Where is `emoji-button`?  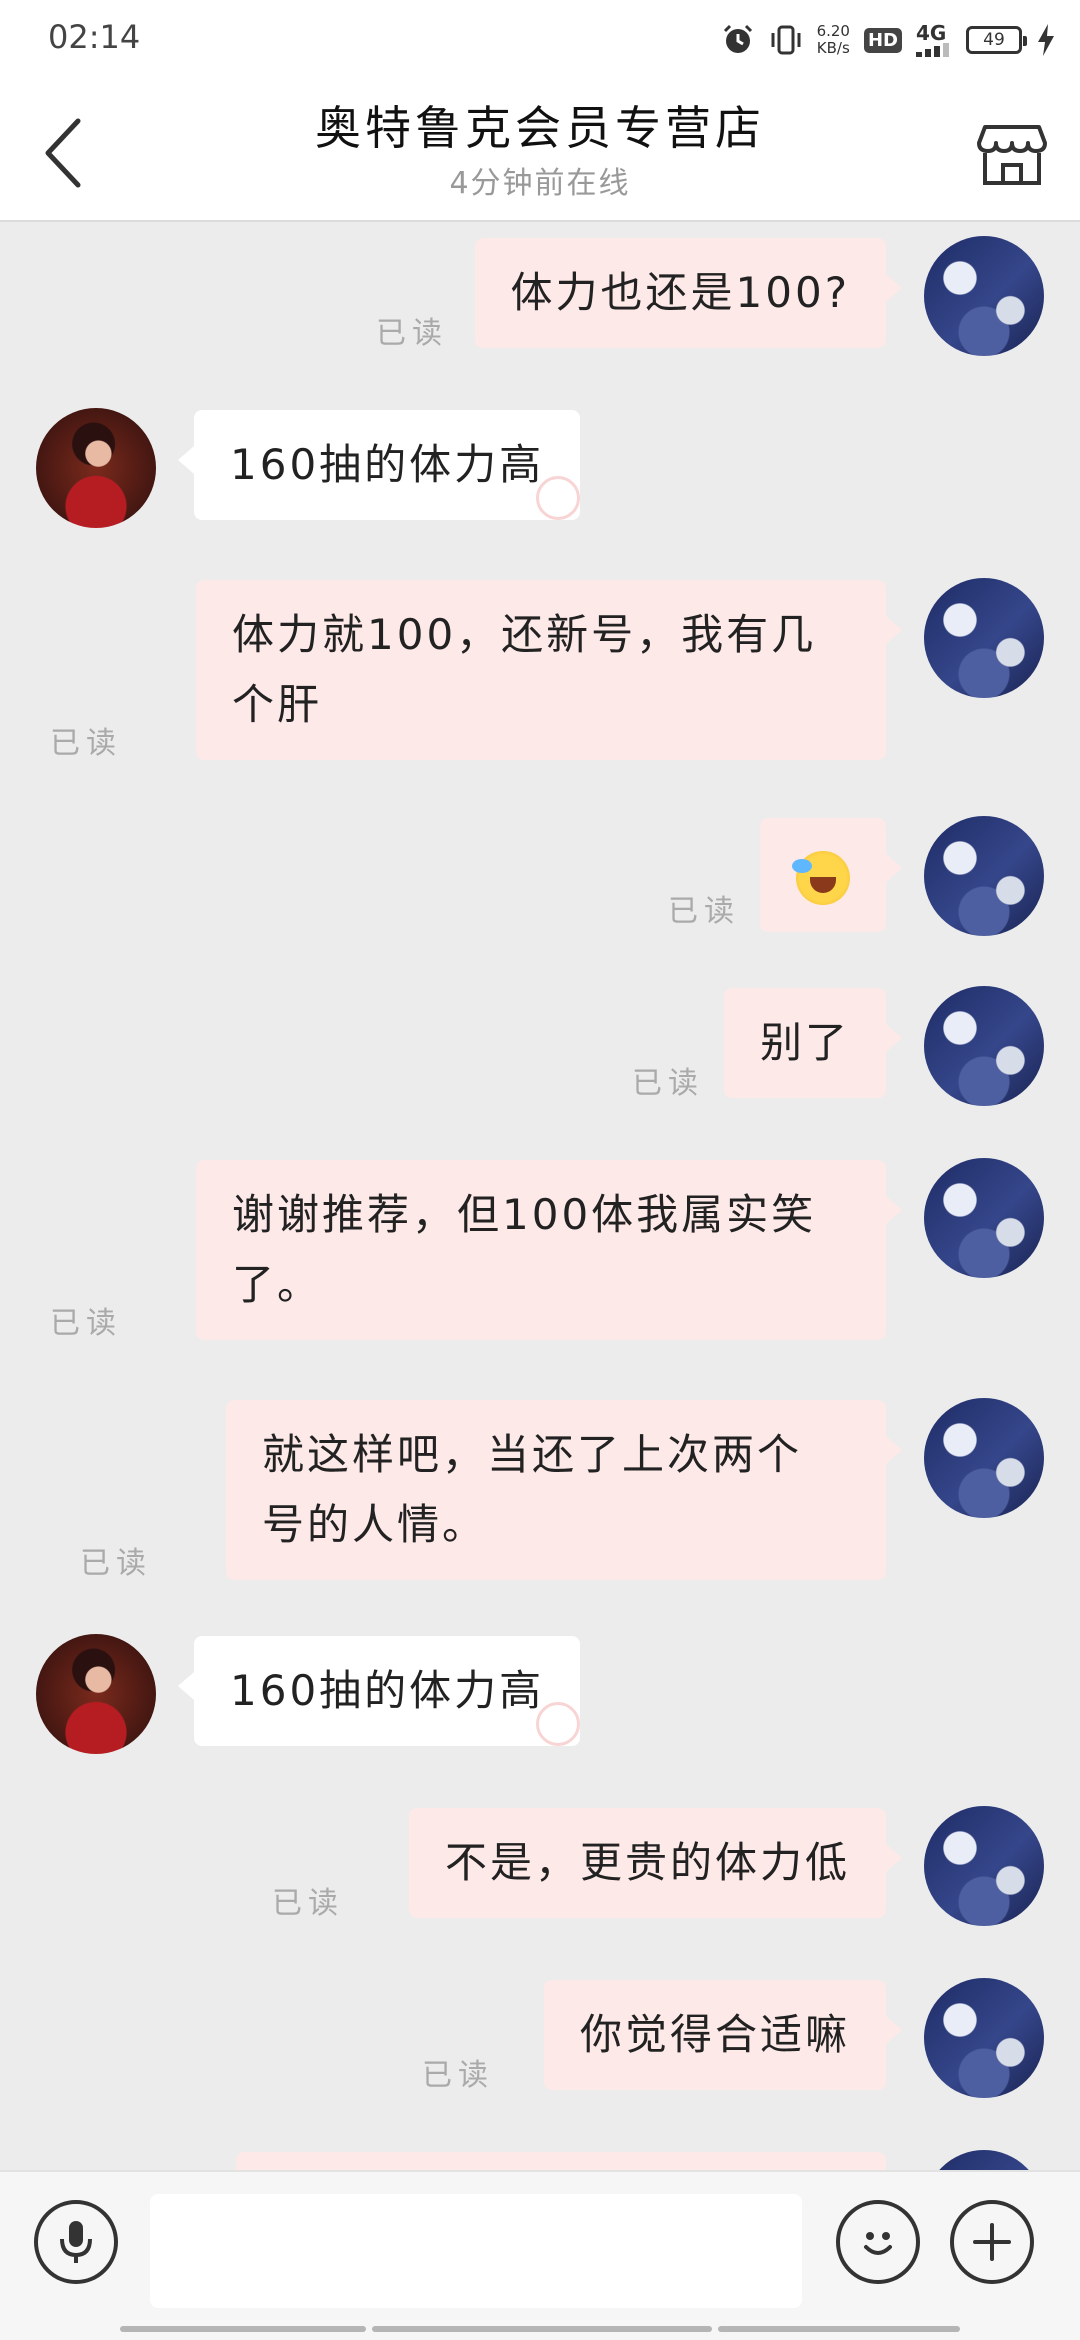
emoji-button is located at coordinates (878, 2242).